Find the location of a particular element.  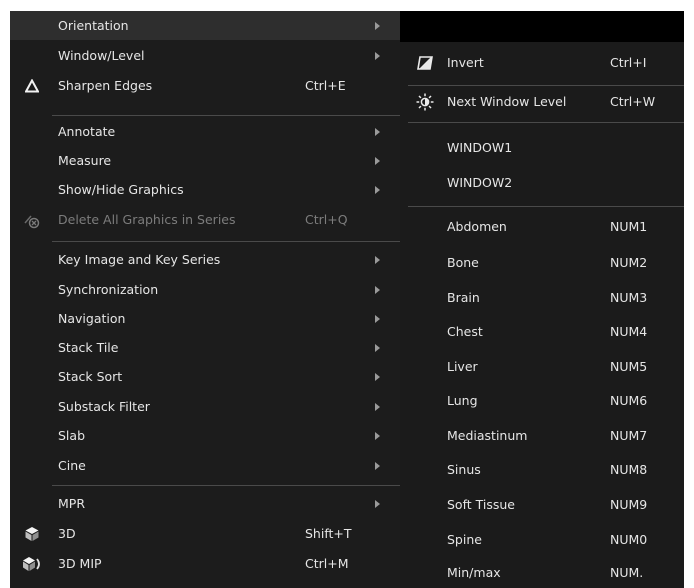

submenu-item-next-window-level: Next Window Level Ctrl+W is located at coordinates (542, 101).